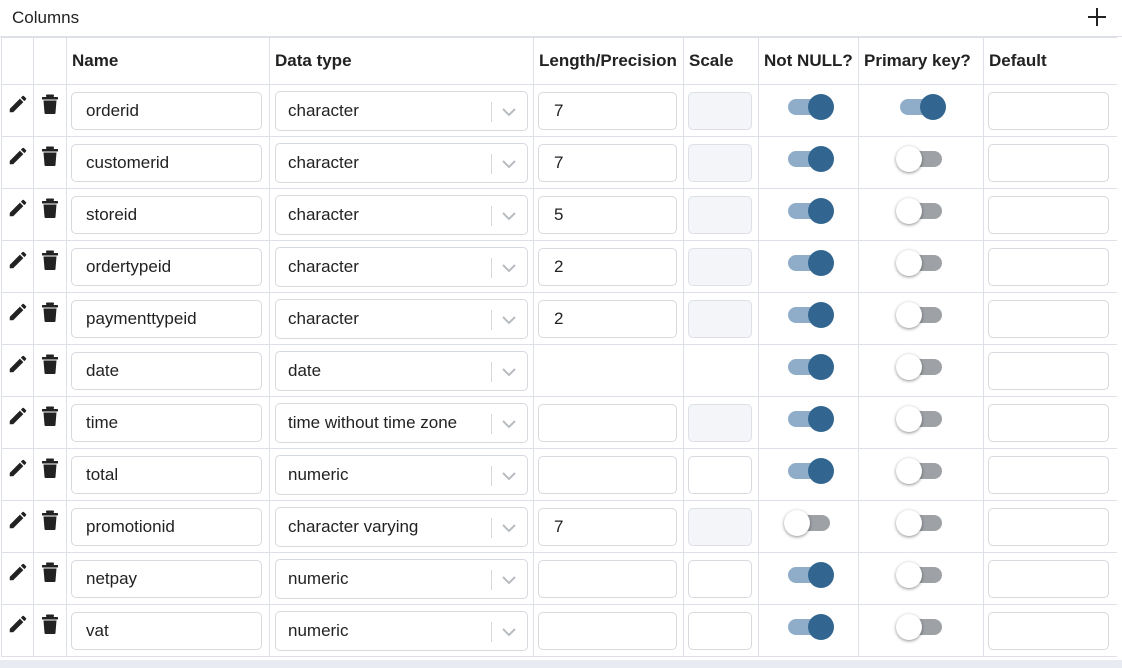 The image size is (1122, 668). I want to click on column-name-input: ordertypeid, so click(166, 266).